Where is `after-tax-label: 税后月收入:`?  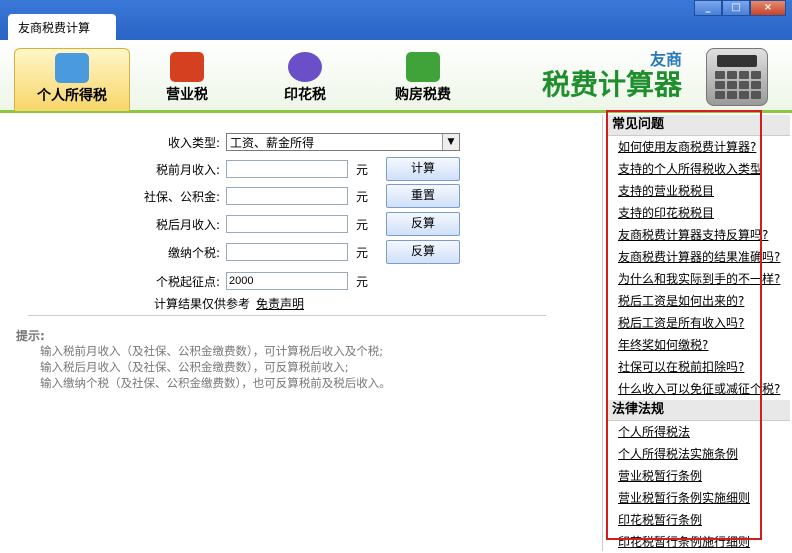 after-tax-label: 税后月收入: is located at coordinates (187, 224).